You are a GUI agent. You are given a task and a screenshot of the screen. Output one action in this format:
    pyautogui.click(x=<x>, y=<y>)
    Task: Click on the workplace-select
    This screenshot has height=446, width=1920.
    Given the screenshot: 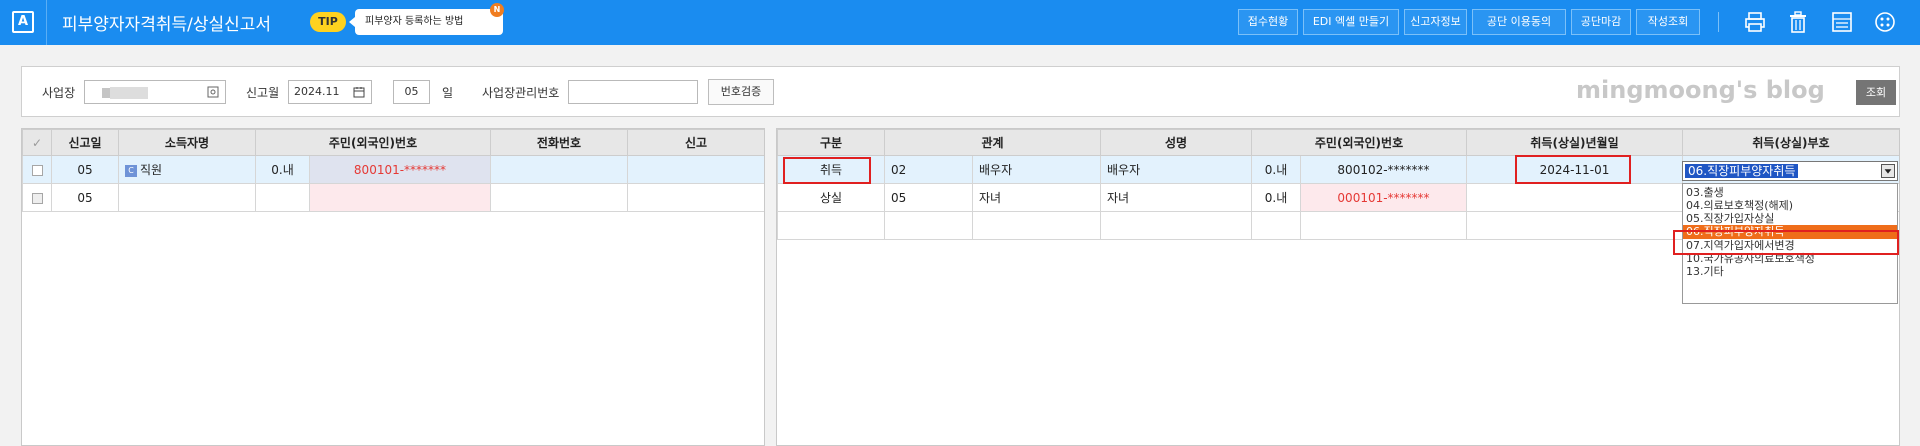 What is the action you would take?
    pyautogui.click(x=155, y=92)
    